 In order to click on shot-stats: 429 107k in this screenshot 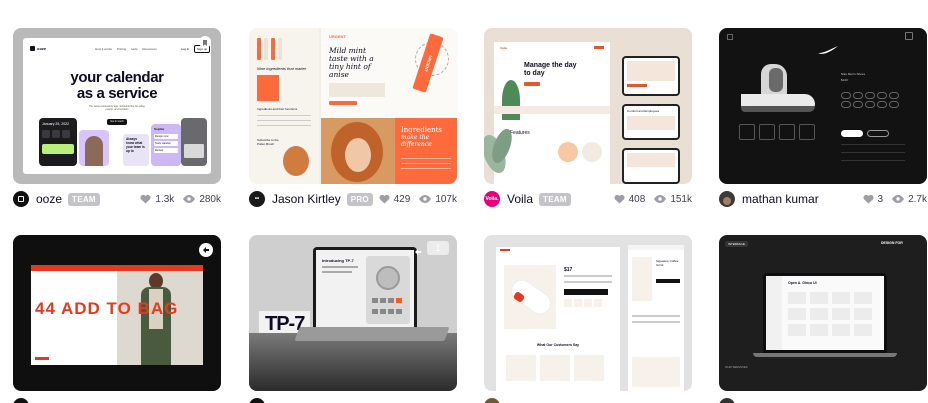, I will do `click(418, 199)`.